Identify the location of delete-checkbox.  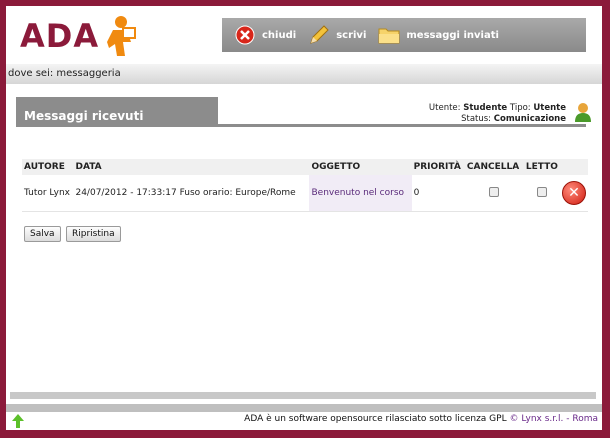
(494, 191).